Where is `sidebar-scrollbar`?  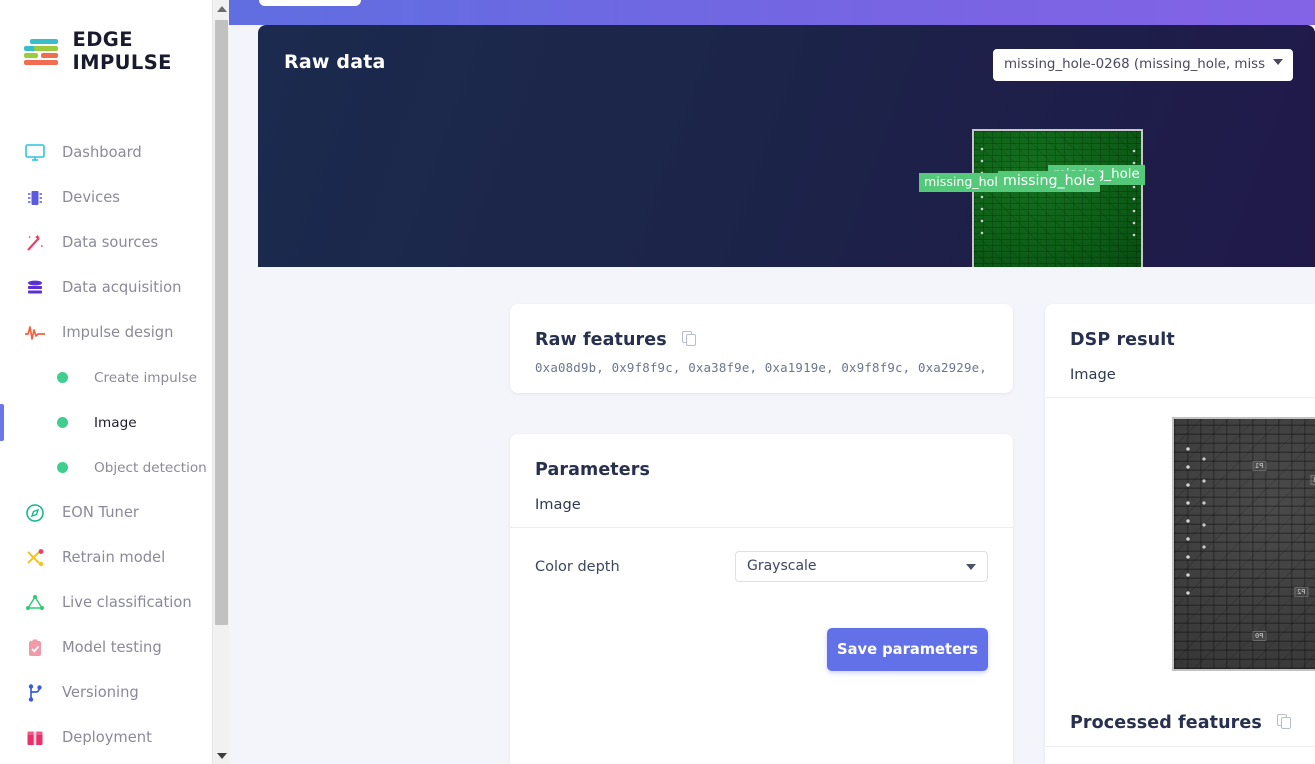 sidebar-scrollbar is located at coordinates (220, 382).